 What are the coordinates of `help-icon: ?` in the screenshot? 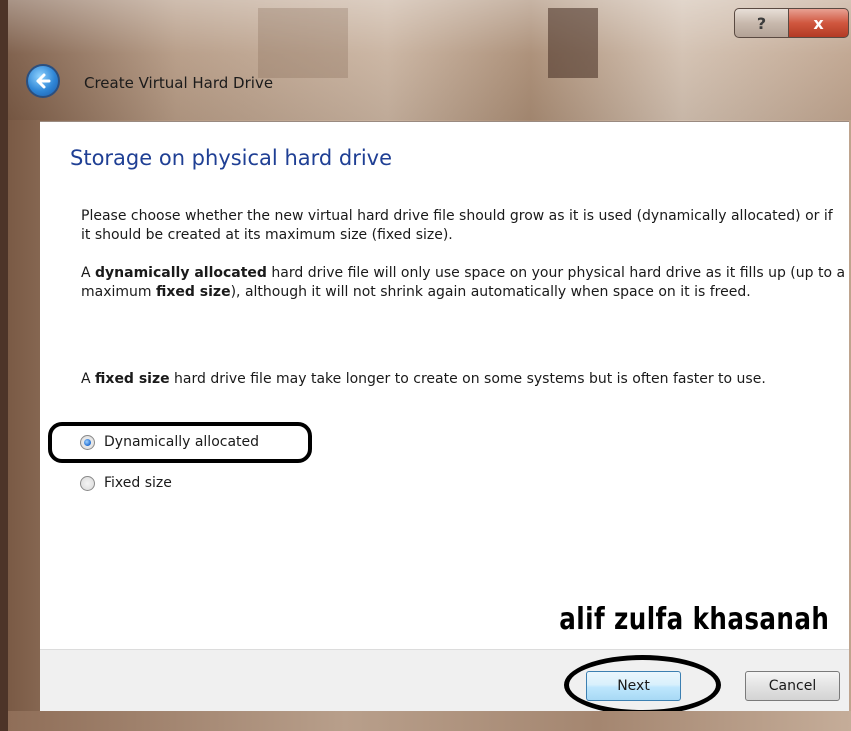 It's located at (761, 23).